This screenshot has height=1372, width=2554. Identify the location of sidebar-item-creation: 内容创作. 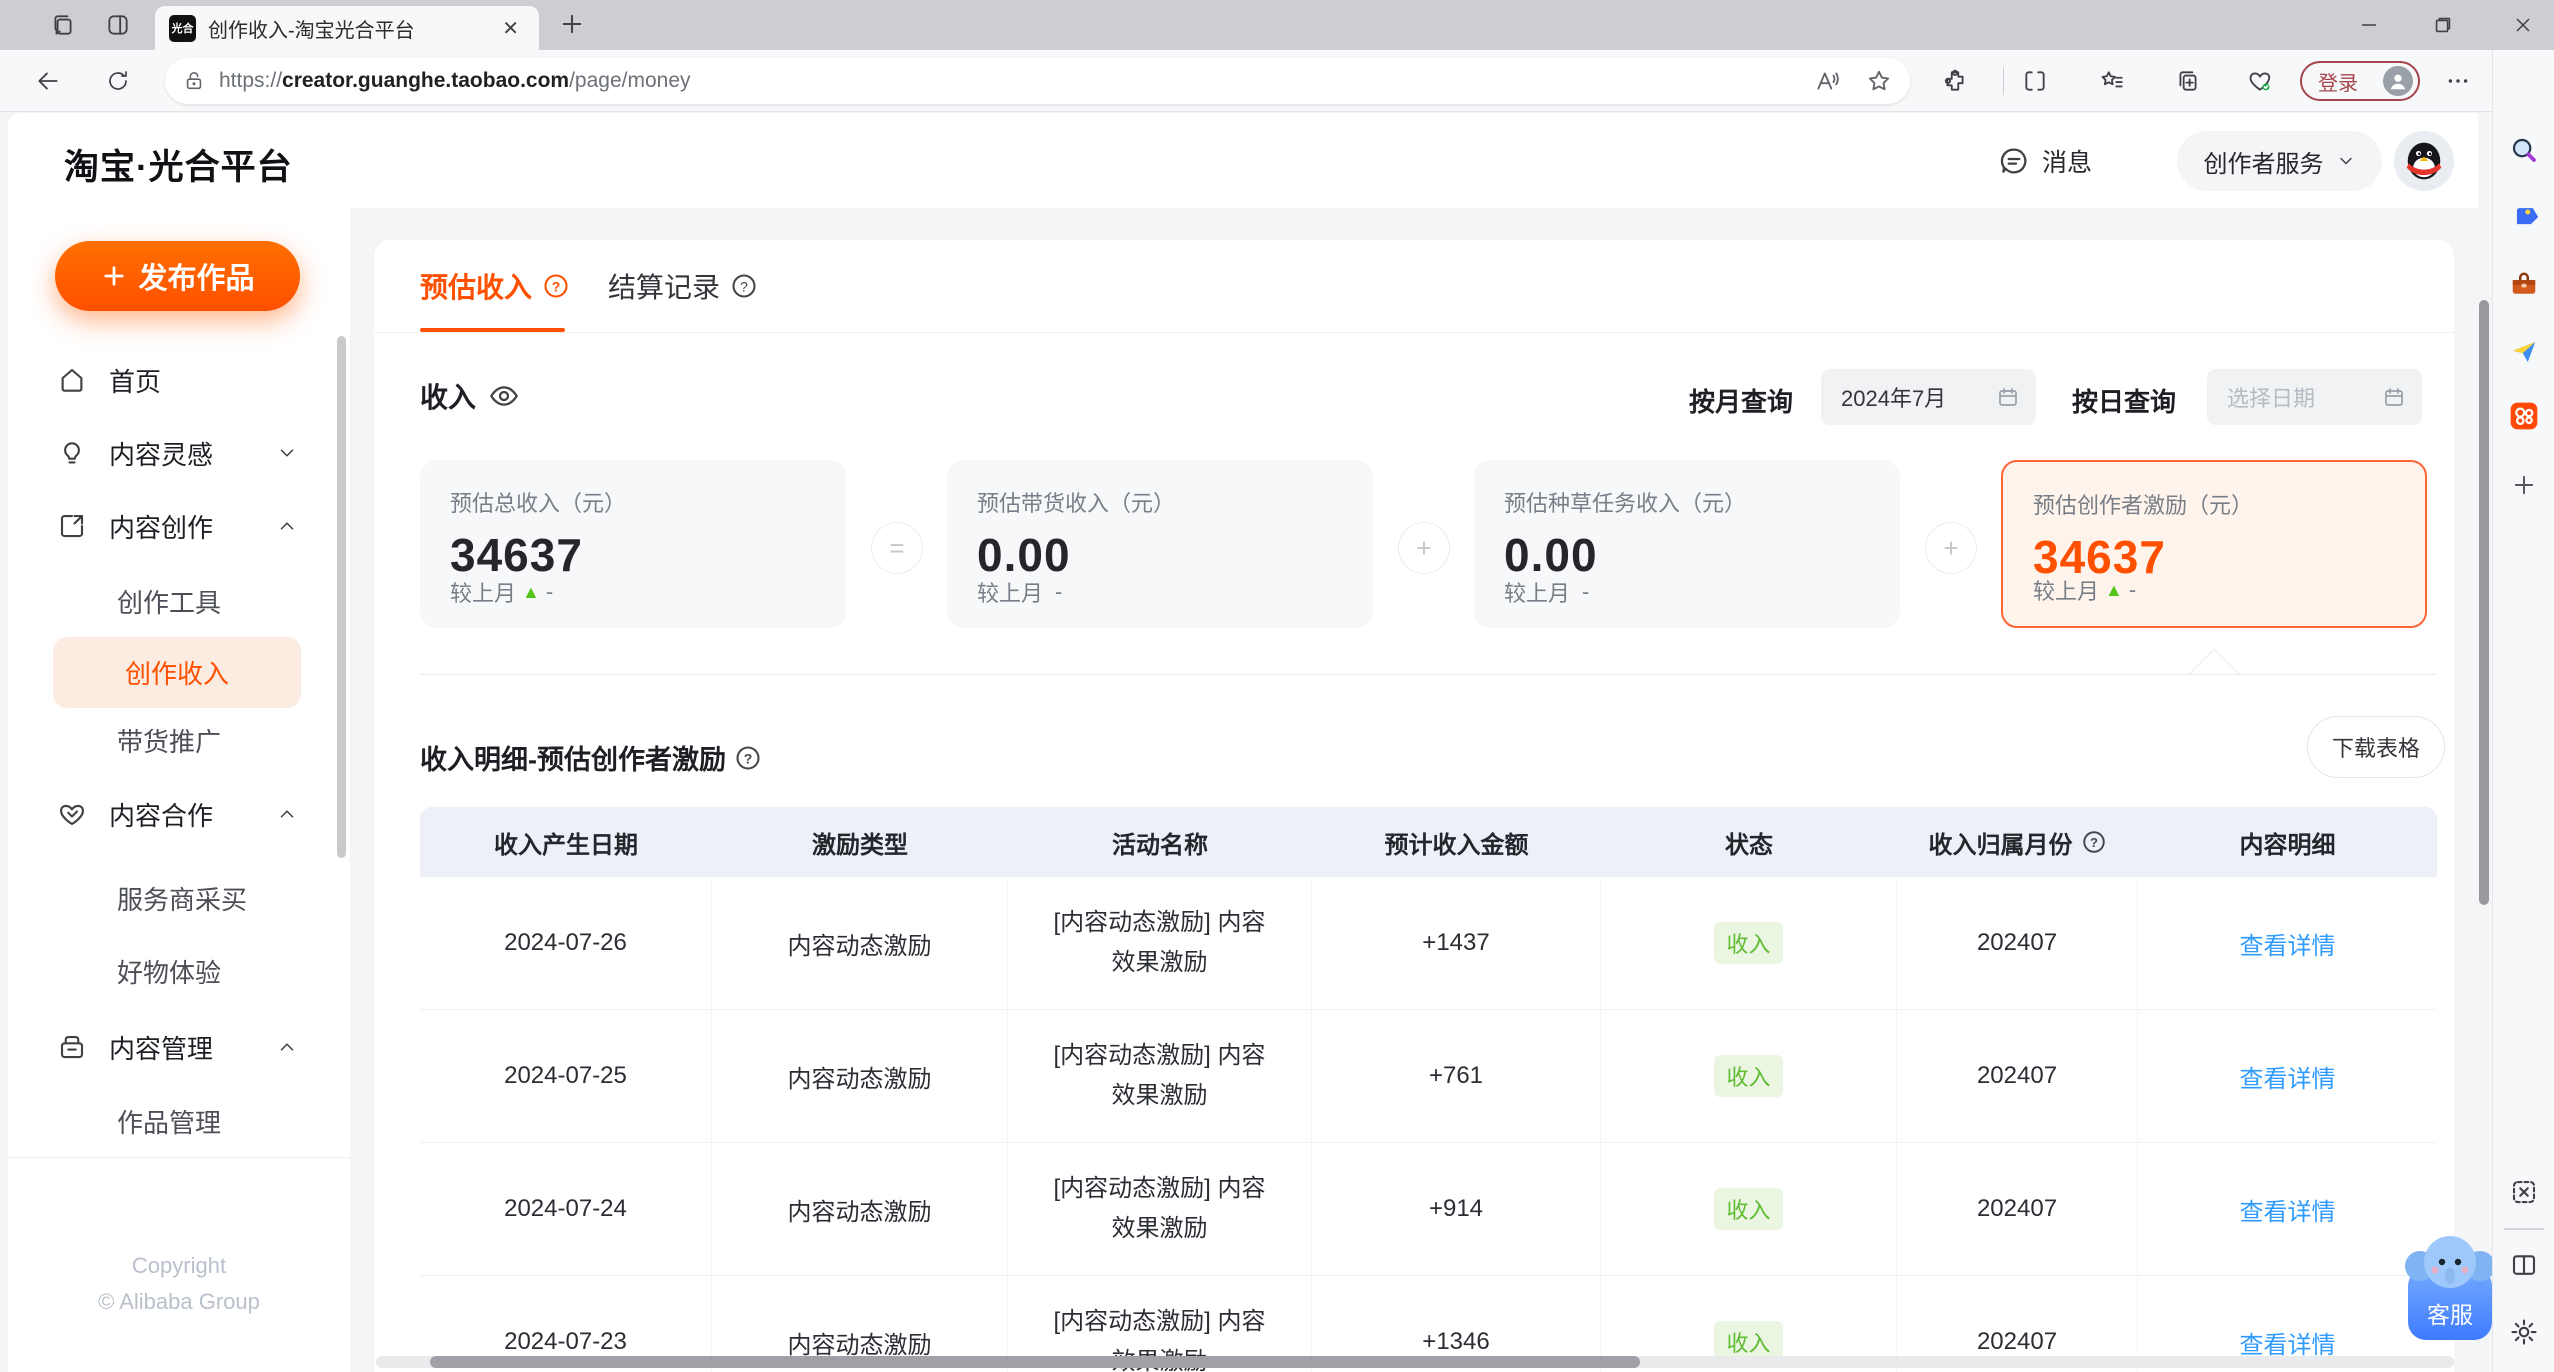
(179, 526).